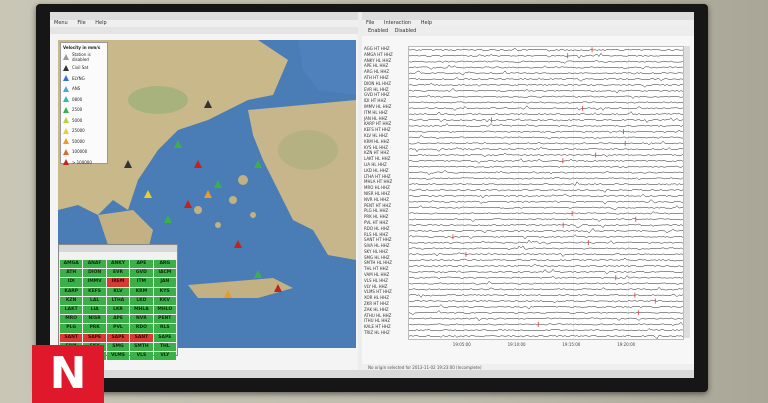 The height and width of the screenshot is (403, 768). What do you see at coordinates (141, 310) in the screenshot?
I see `station-cell: MHLA` at bounding box center [141, 310].